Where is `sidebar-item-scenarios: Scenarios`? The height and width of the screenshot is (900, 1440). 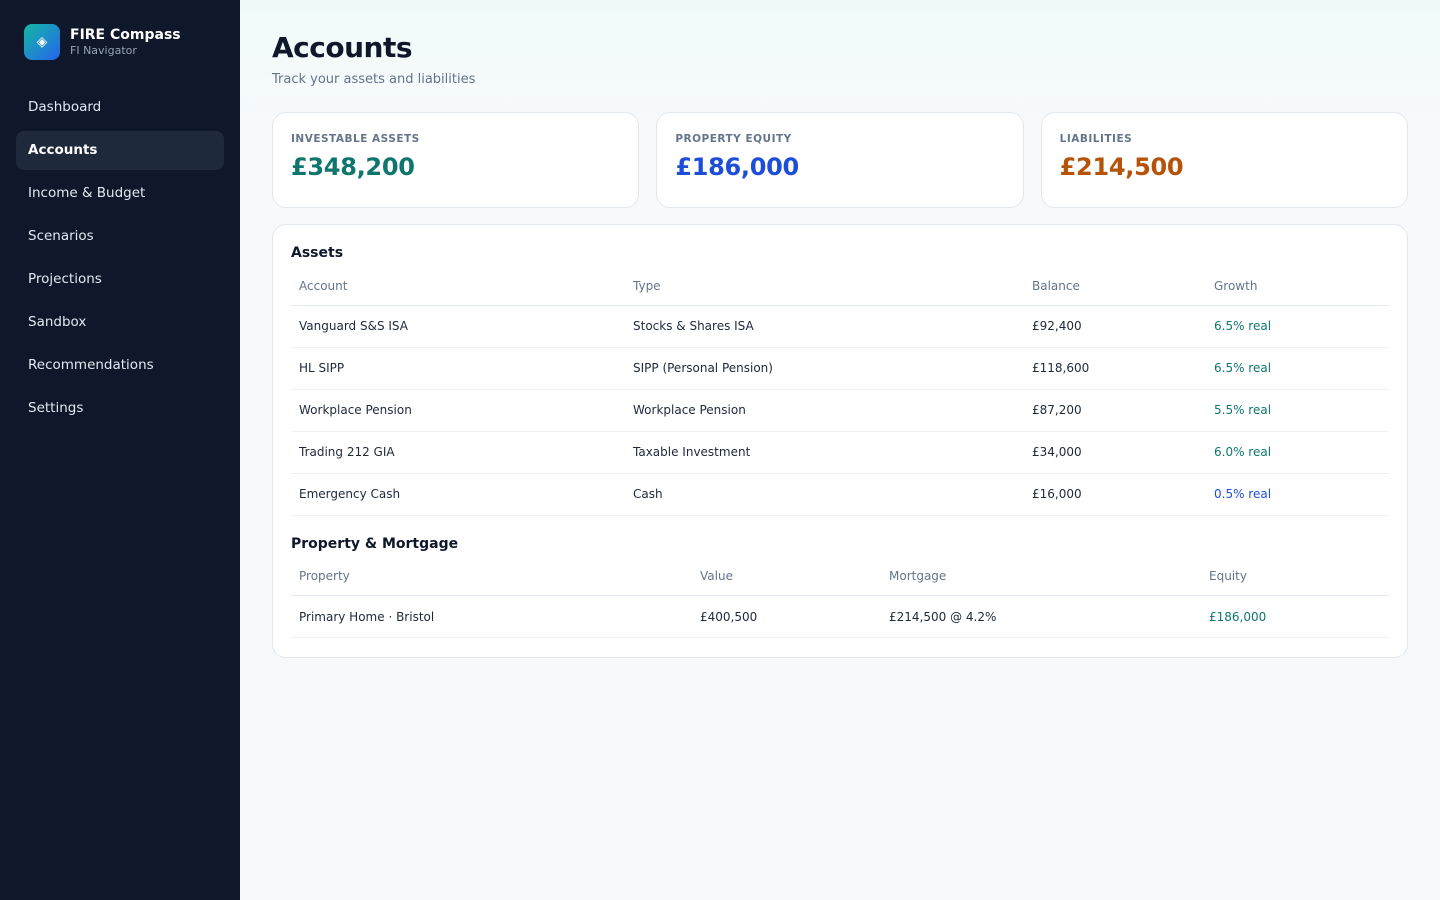 sidebar-item-scenarios: Scenarios is located at coordinates (120, 236).